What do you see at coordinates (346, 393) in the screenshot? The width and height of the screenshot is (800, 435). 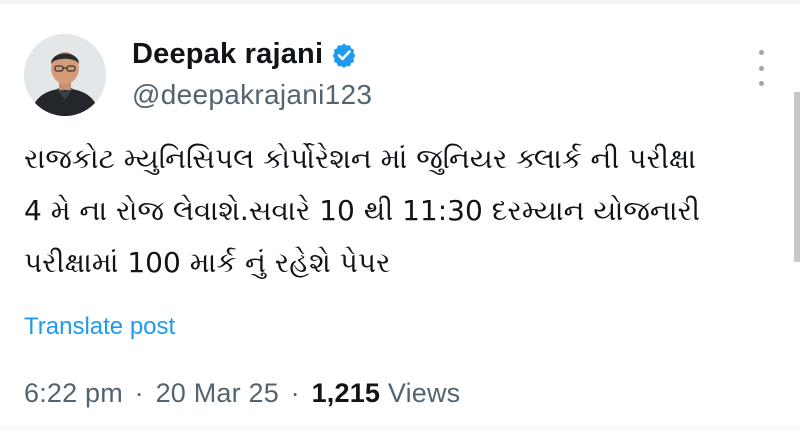 I see `views-count: 1,215` at bounding box center [346, 393].